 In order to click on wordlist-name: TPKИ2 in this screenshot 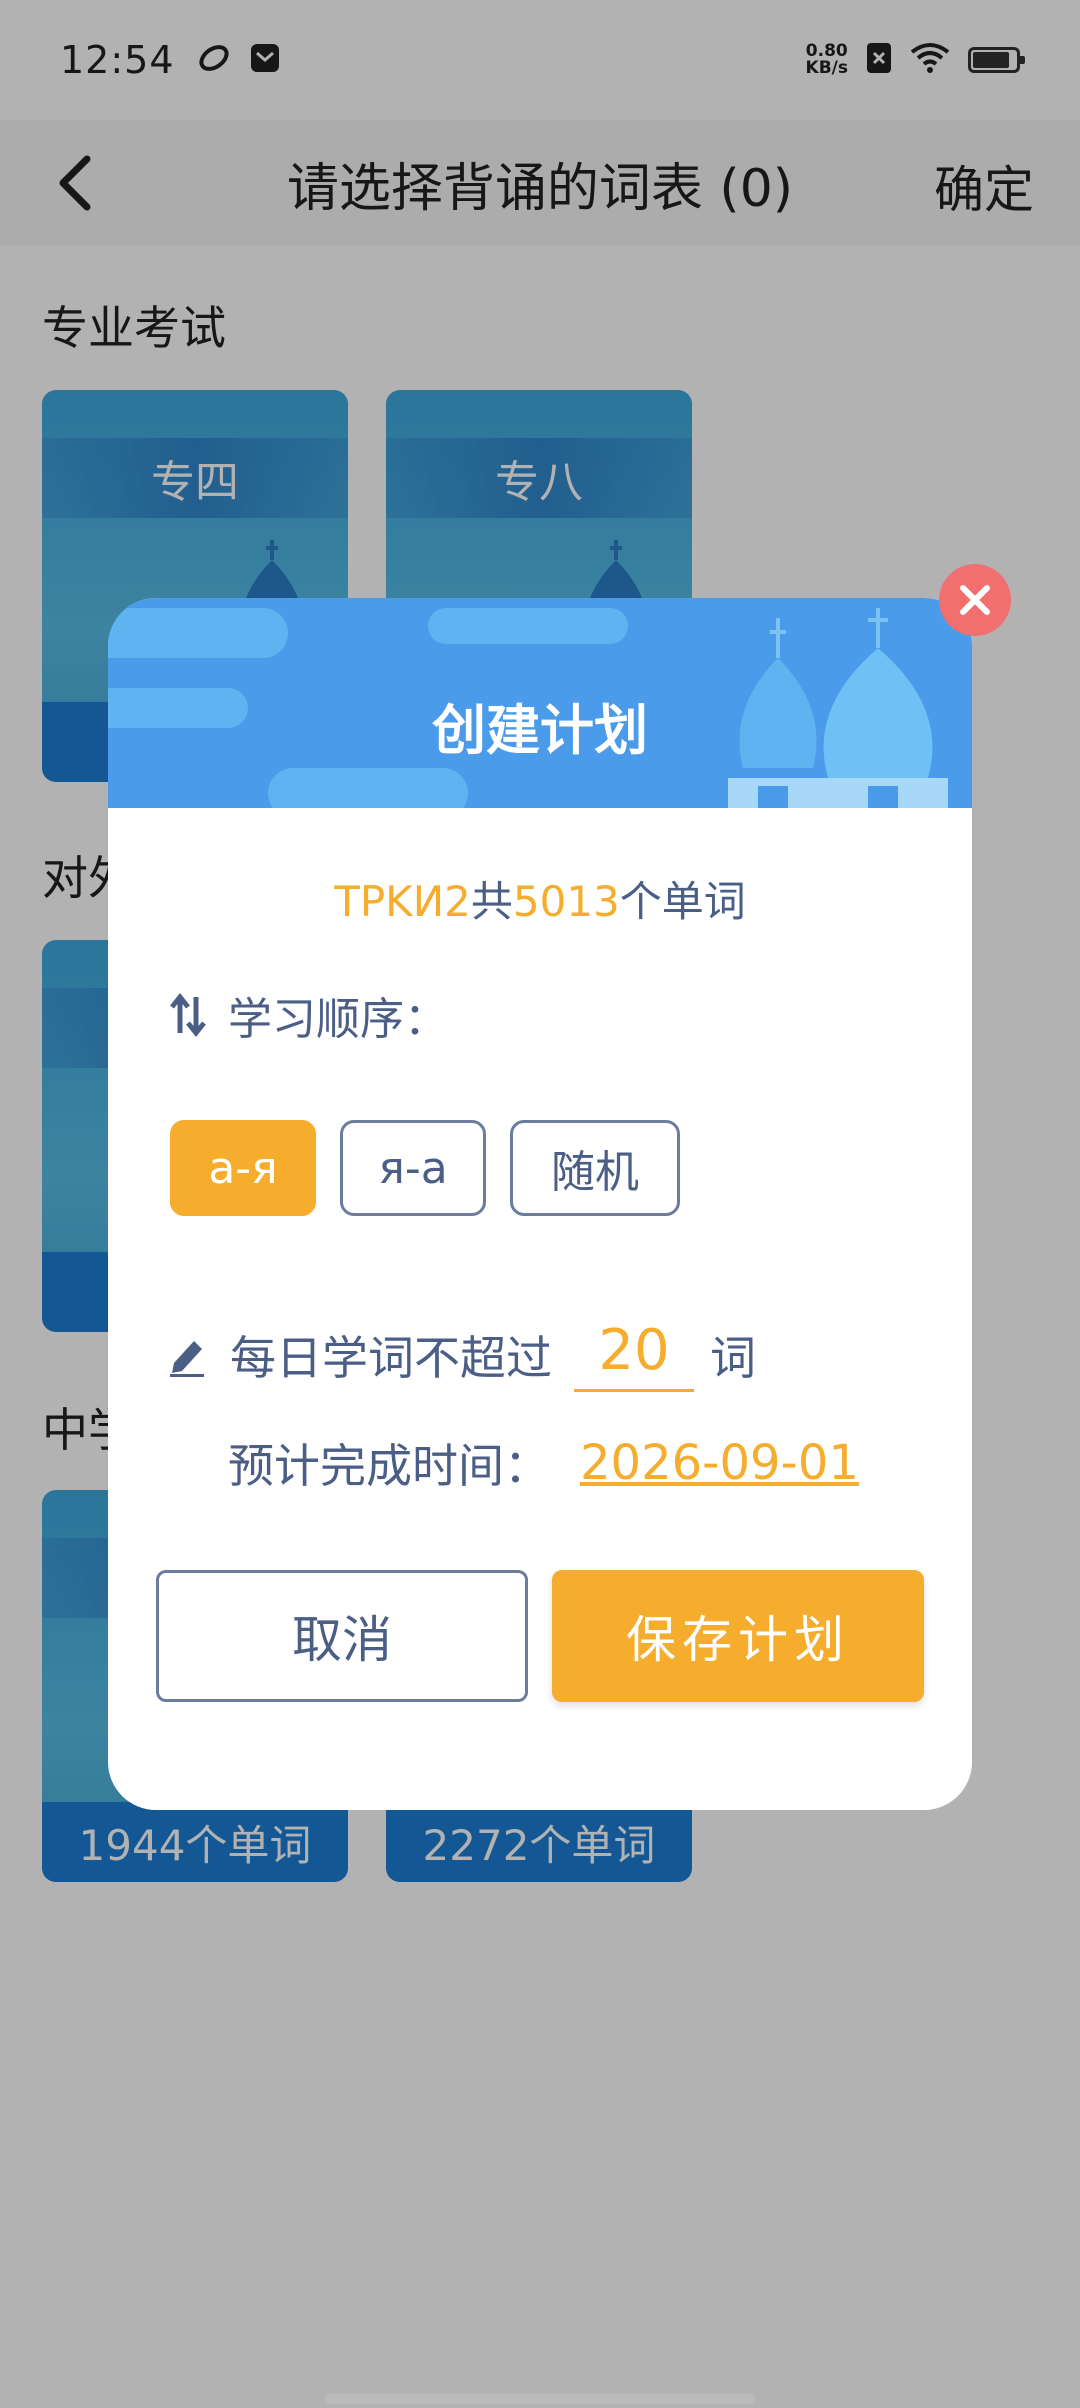, I will do `click(402, 901)`.